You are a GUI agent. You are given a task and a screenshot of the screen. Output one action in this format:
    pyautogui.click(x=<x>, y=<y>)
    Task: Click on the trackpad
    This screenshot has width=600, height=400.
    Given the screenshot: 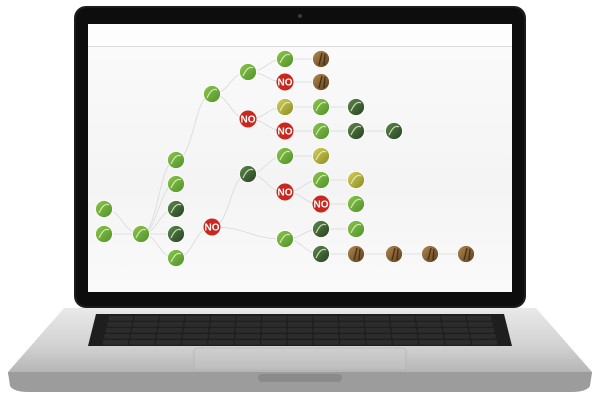 What is the action you would take?
    pyautogui.click(x=300, y=359)
    